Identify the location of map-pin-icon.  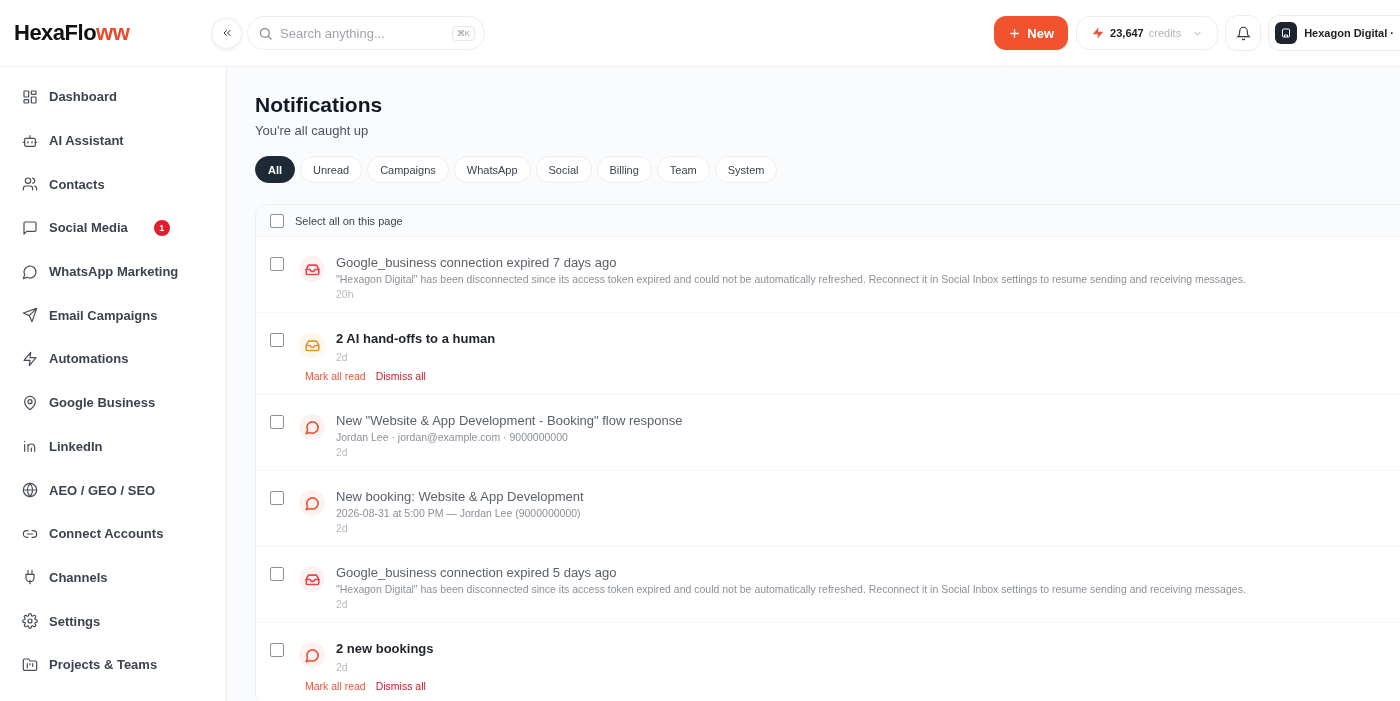
(30, 402).